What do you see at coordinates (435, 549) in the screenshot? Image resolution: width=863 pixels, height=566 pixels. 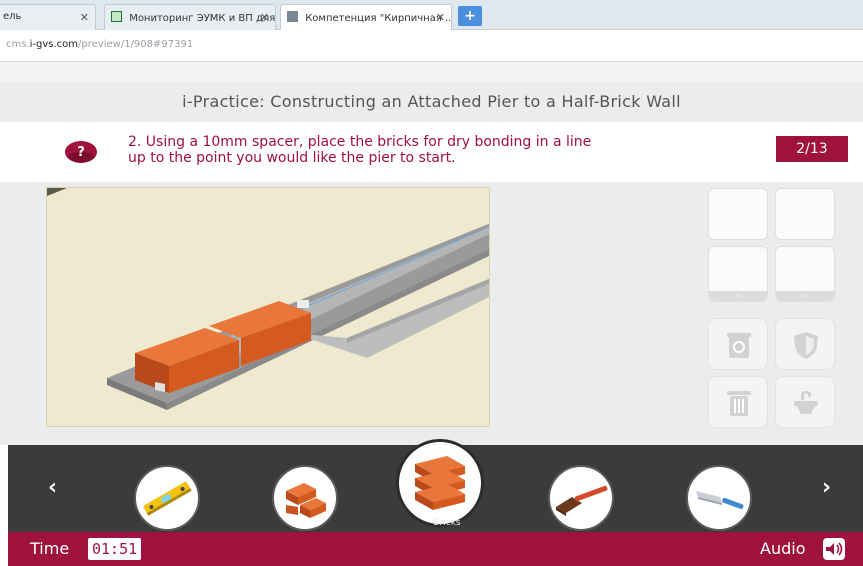 I see `status-bar: Time 01:51 Audio` at bounding box center [435, 549].